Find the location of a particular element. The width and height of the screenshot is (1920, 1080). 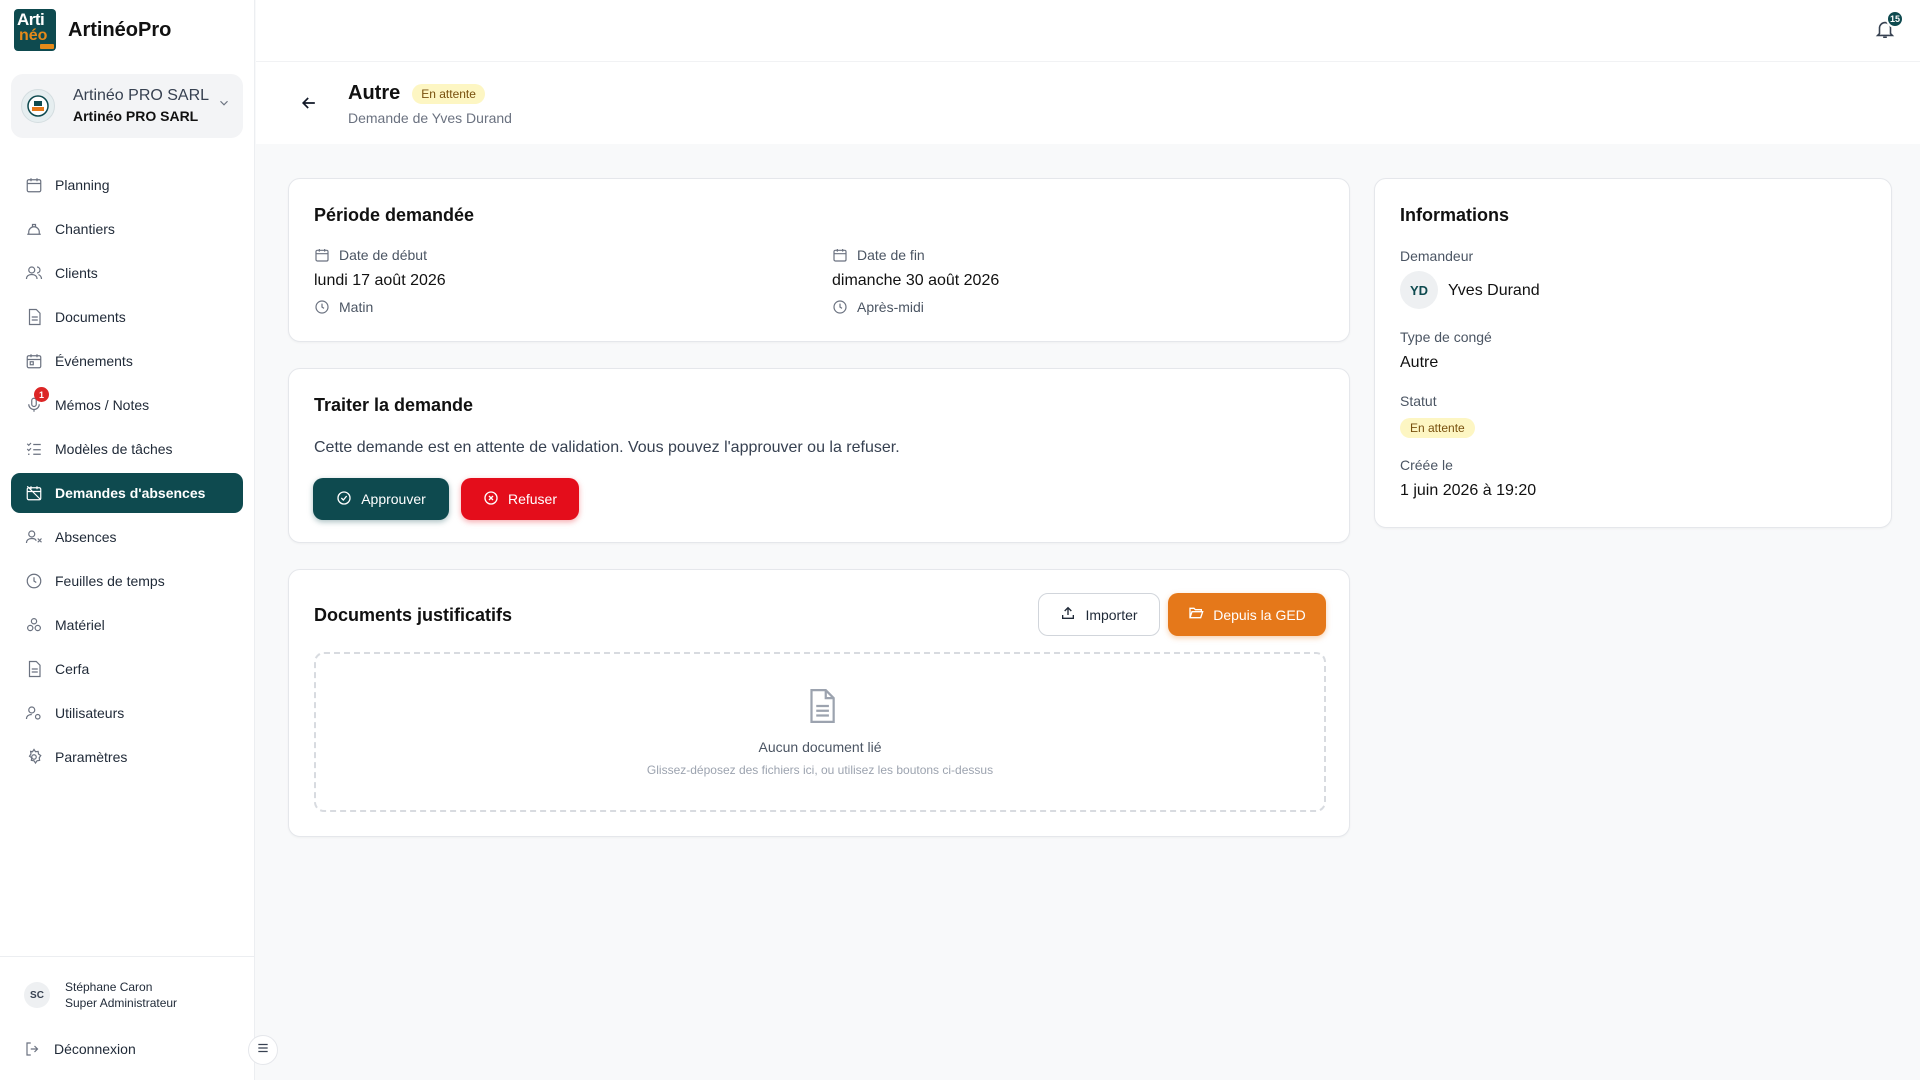

page-title: Autre is located at coordinates (374, 93).